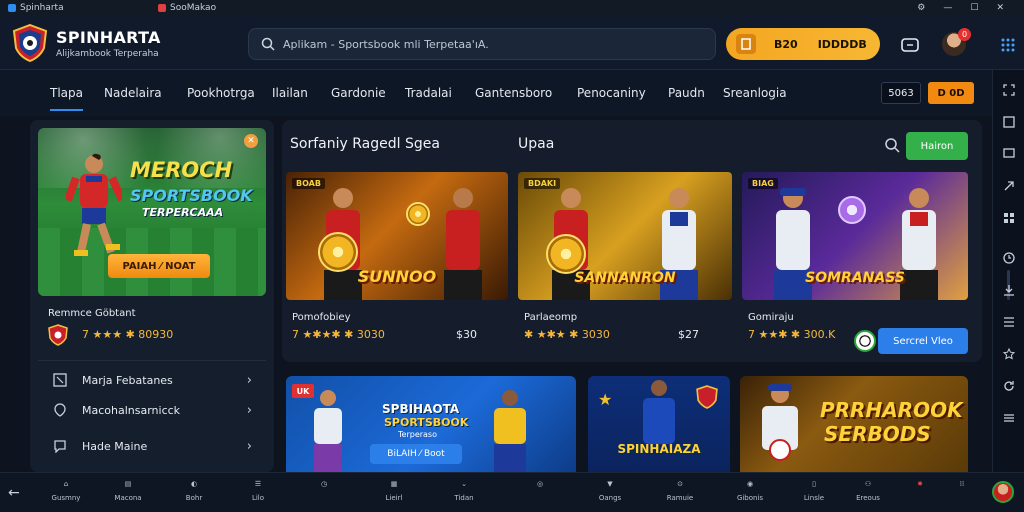  What do you see at coordinates (493, 44) in the screenshot?
I see `search-input` at bounding box center [493, 44].